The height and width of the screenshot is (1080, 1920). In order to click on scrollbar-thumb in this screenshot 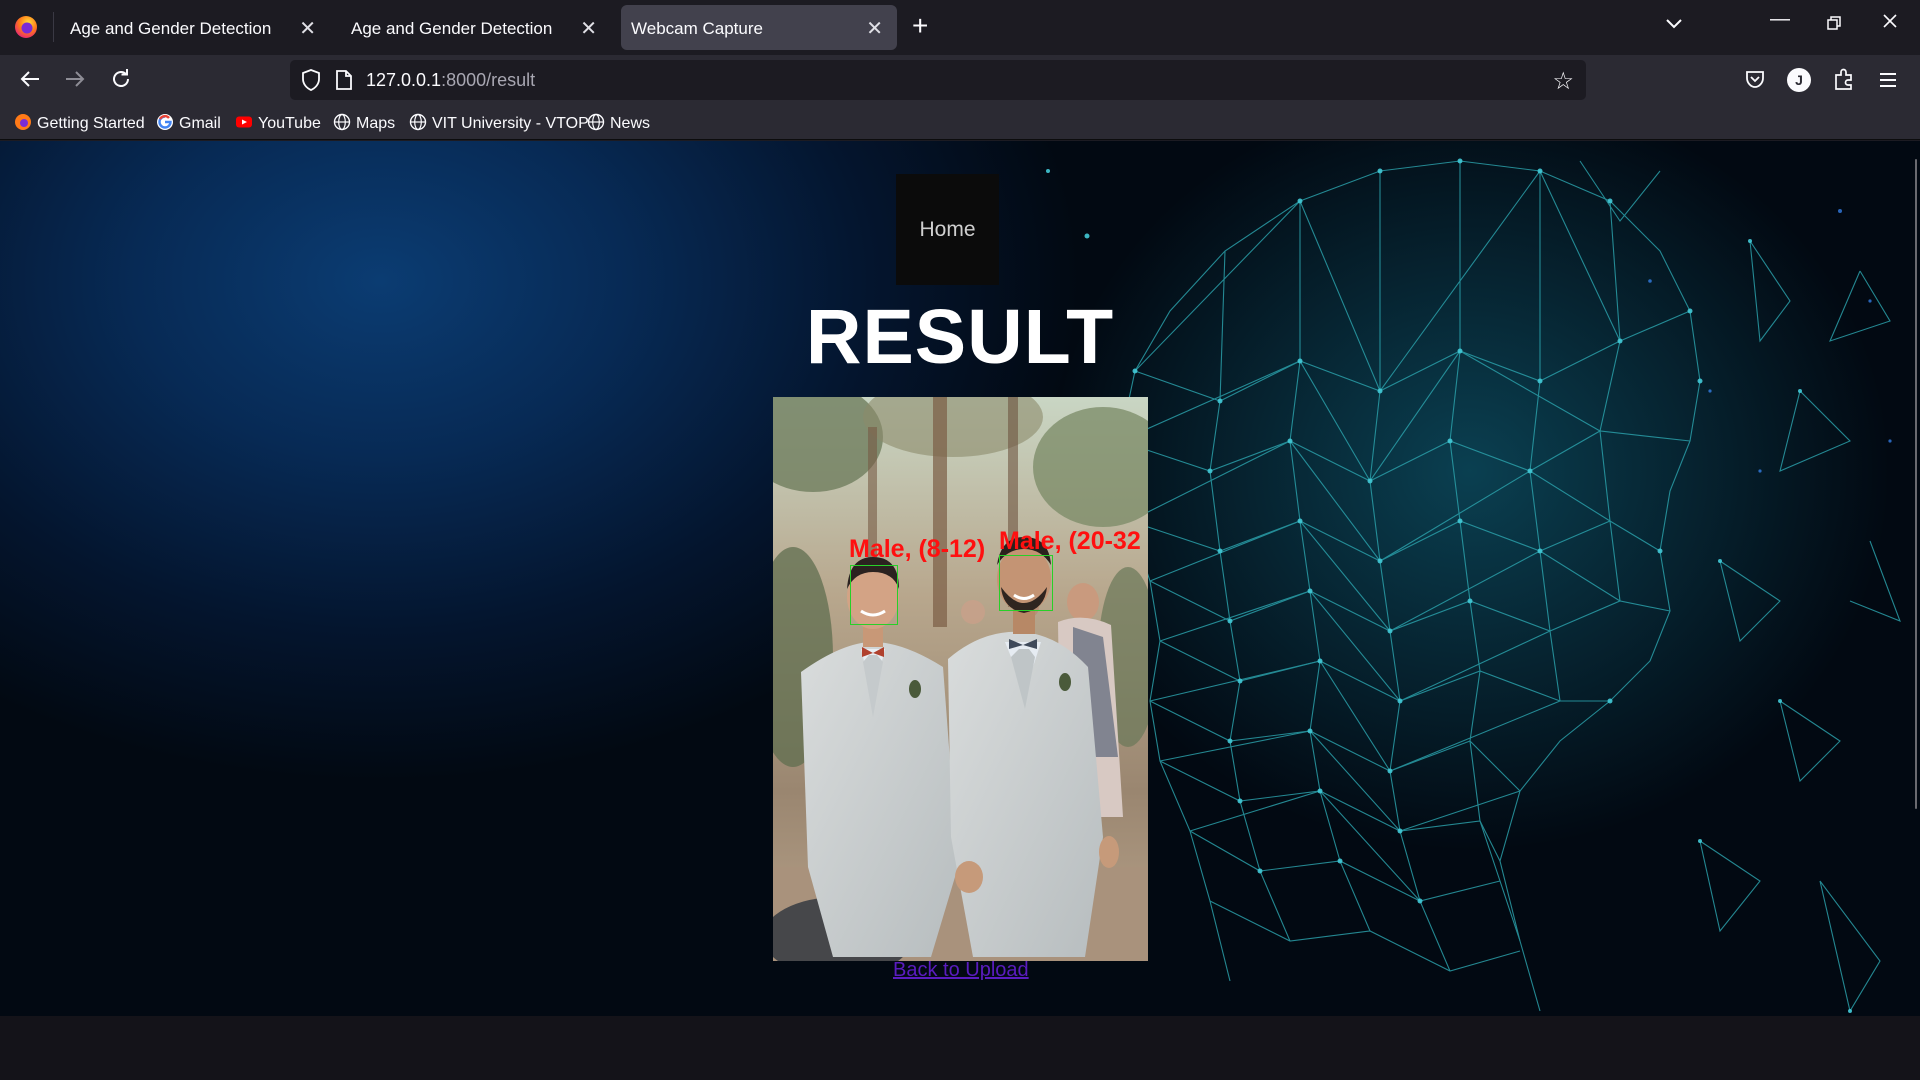, I will do `click(1916, 484)`.